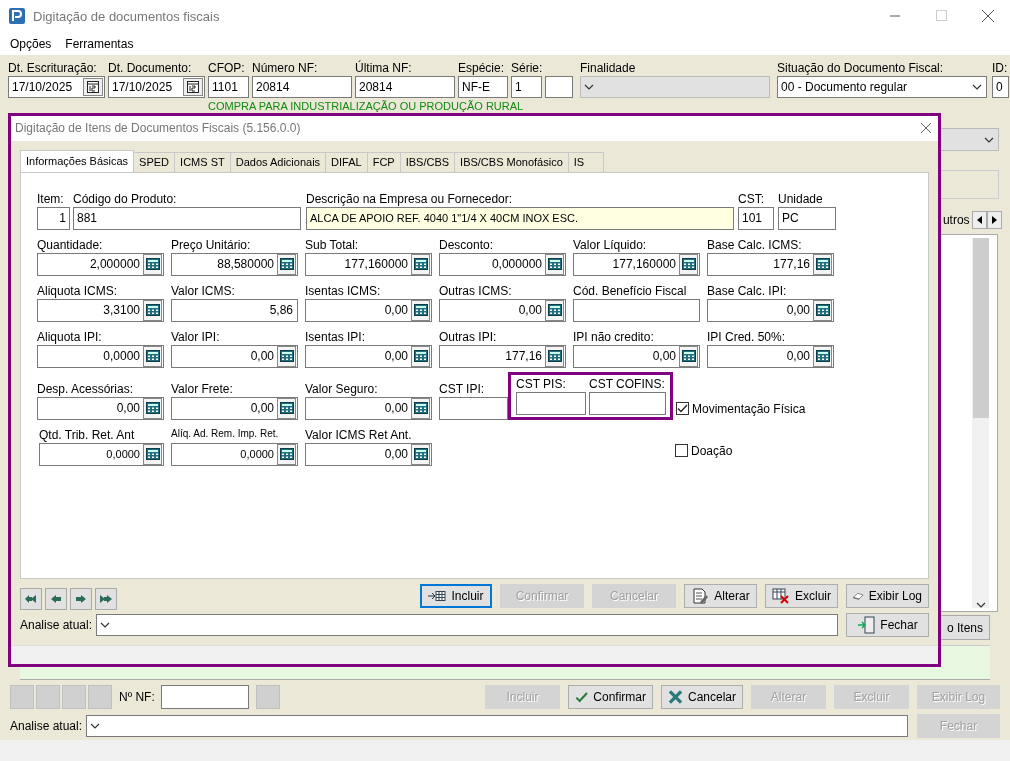  Describe the element at coordinates (979, 220) in the screenshot. I see `scroll-left-button` at that location.